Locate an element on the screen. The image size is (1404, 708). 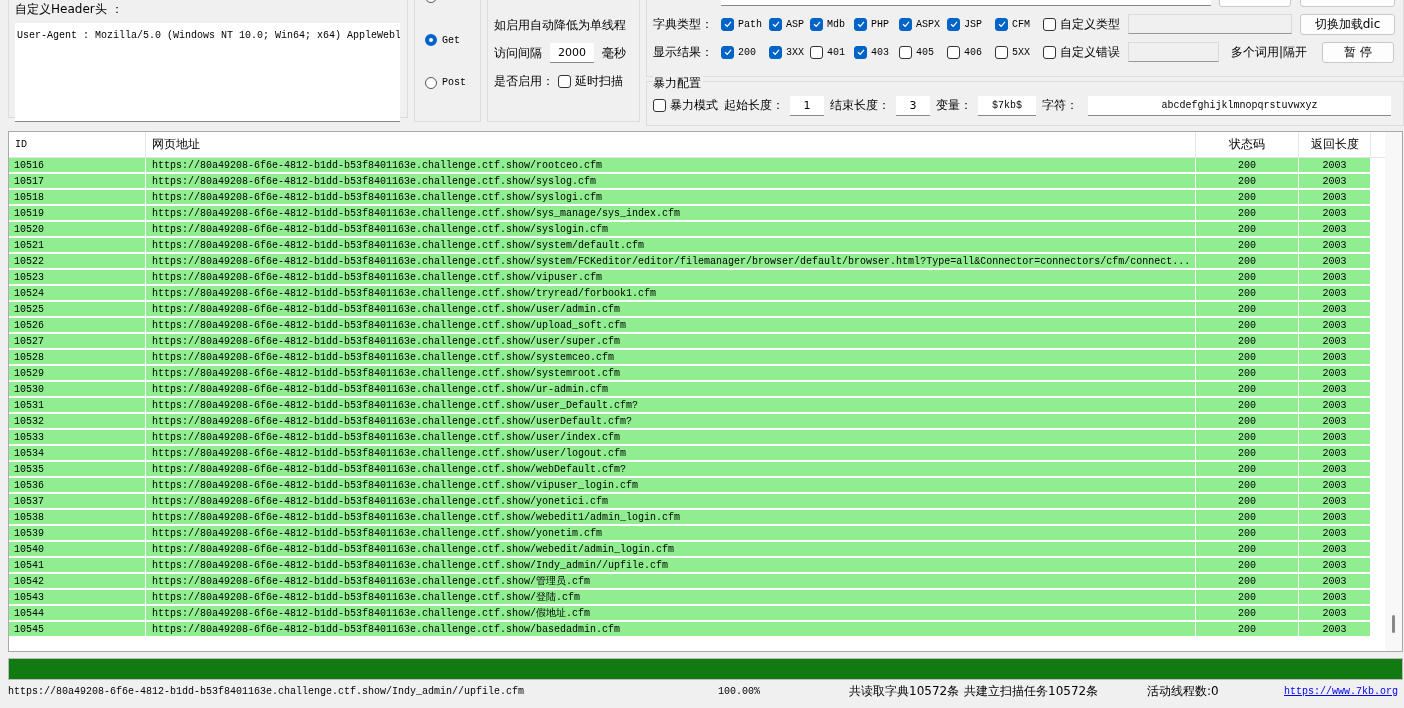
header-field: User-Agent : Mozilla/5.0 (Windows NT 10.0; Win64; x64) AppleWebl is located at coordinates (207, 72).